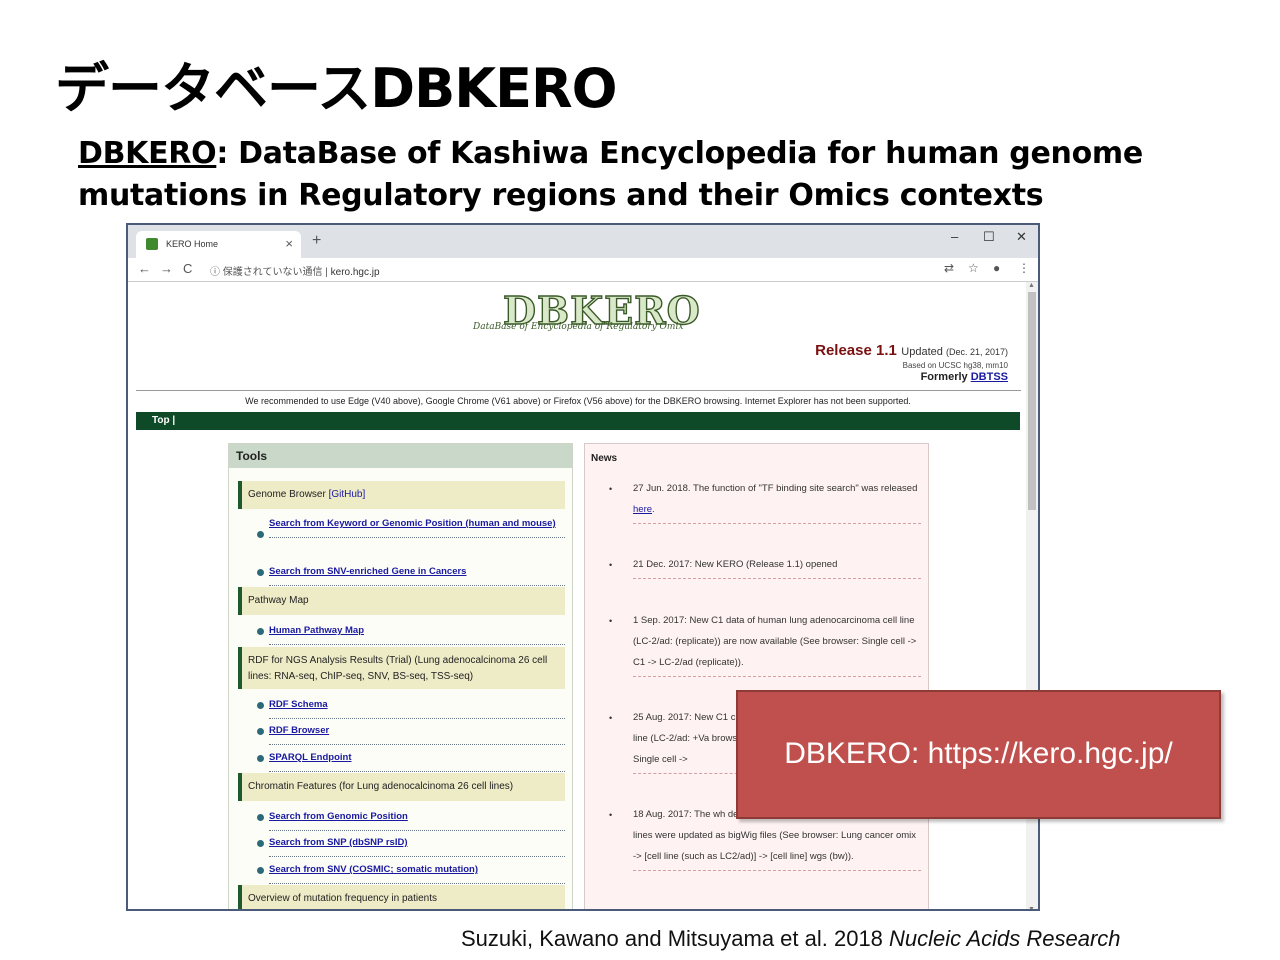  What do you see at coordinates (604, 458) in the screenshot?
I see `news-heading: News` at bounding box center [604, 458].